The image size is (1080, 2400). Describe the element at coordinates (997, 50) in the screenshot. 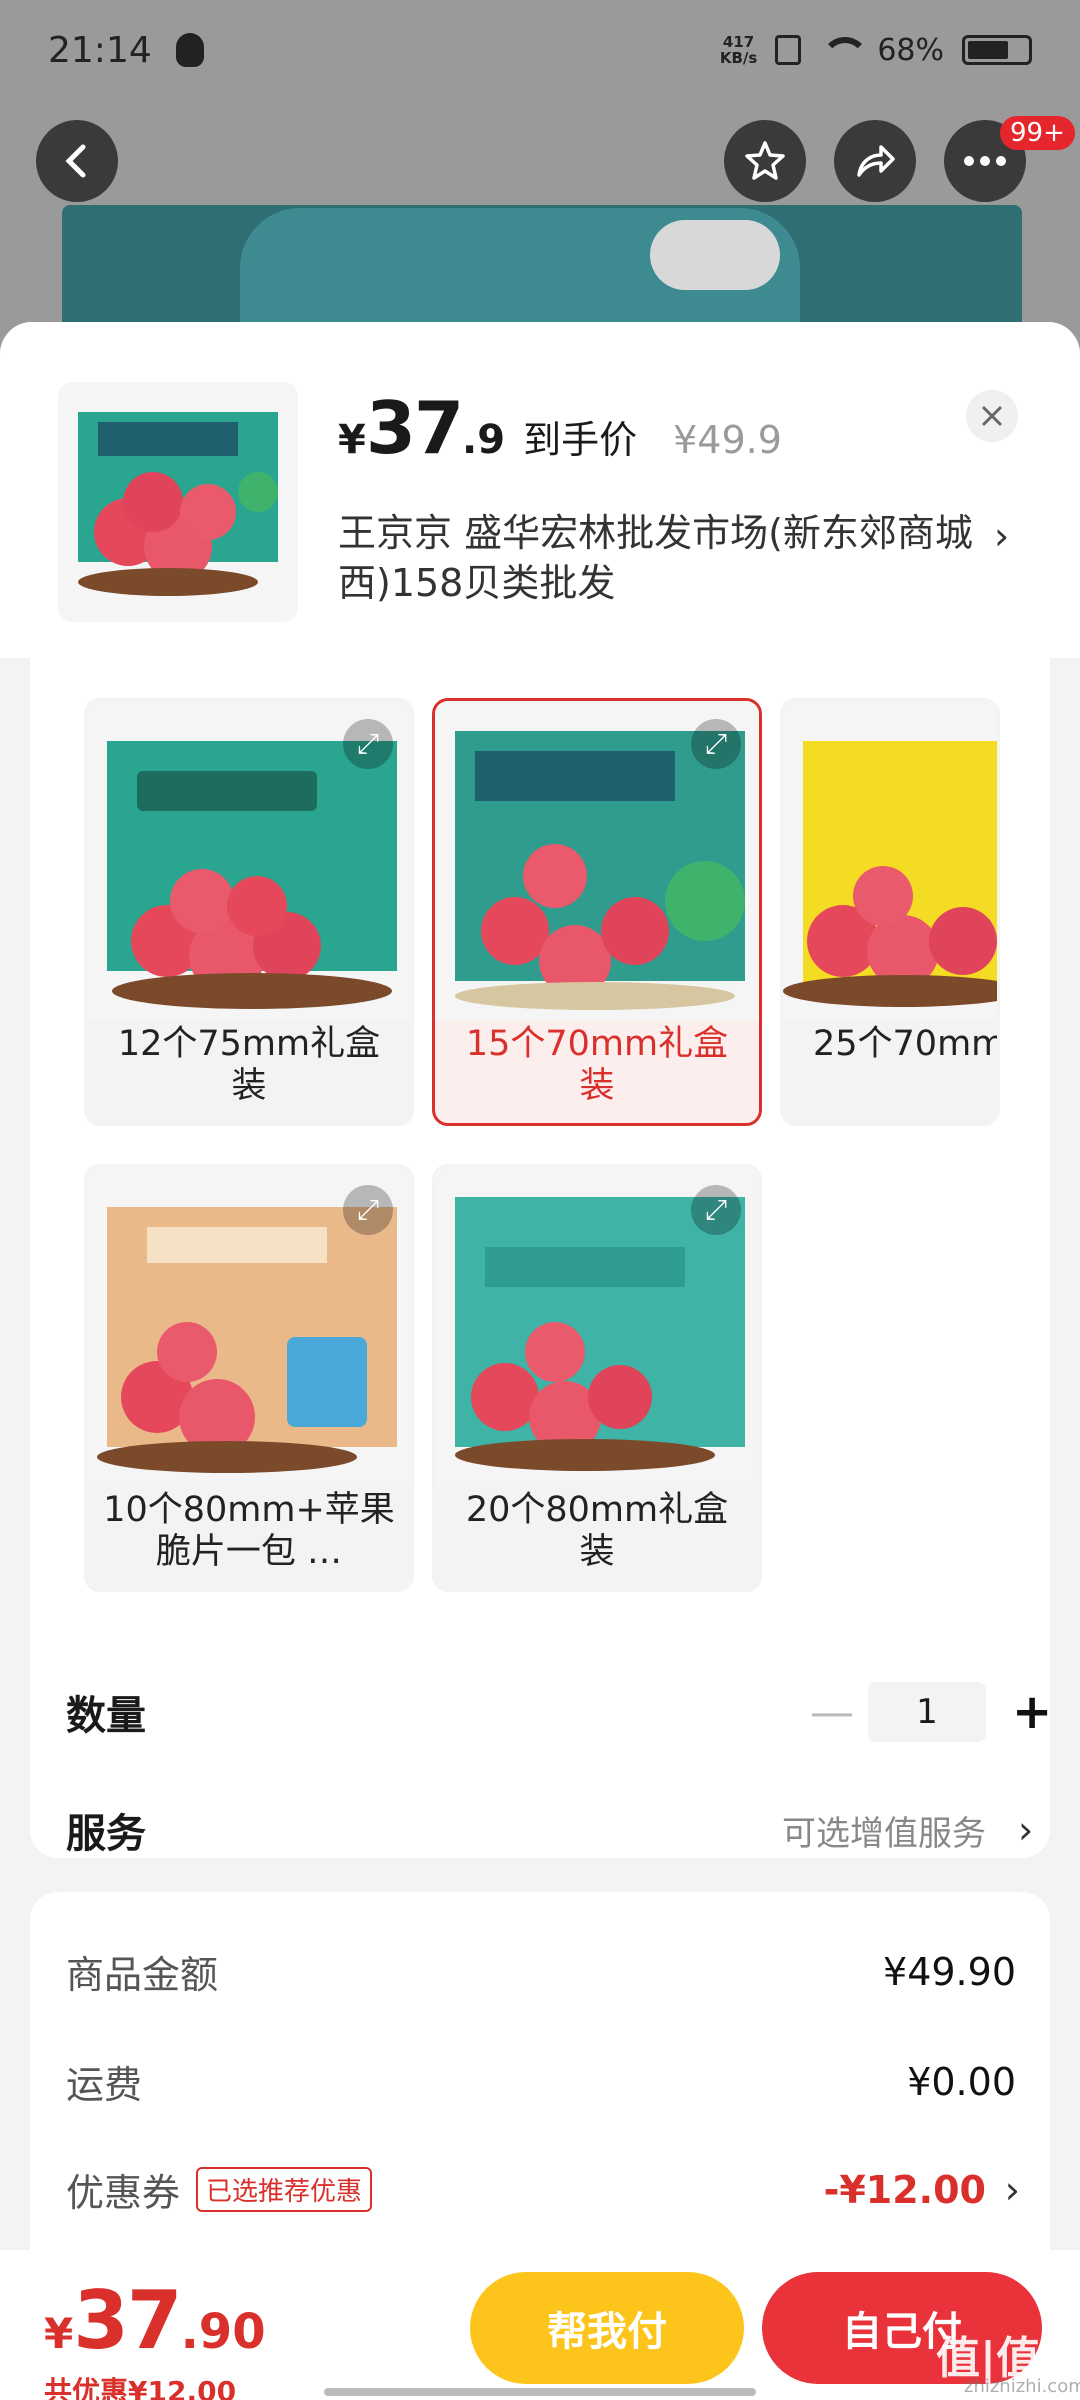

I see `battery-icon` at that location.